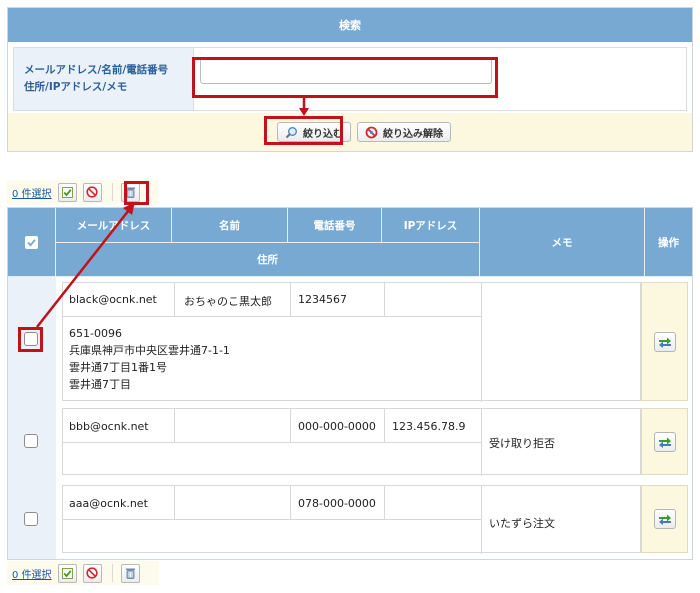  Describe the element at coordinates (522, 443) in the screenshot. I see `row-2-memo: 受け取り拒否` at that location.